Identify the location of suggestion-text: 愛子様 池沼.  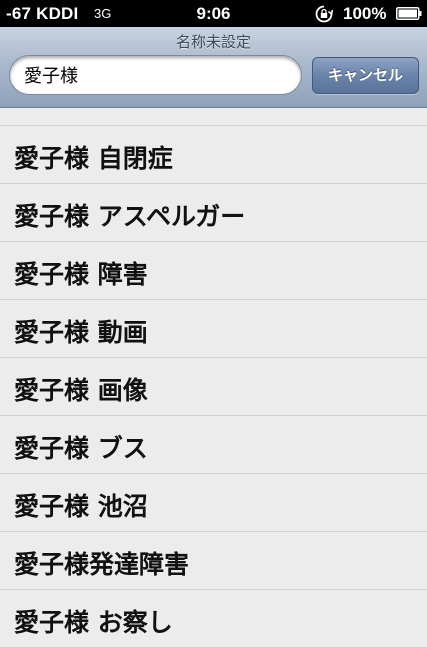
(81, 506).